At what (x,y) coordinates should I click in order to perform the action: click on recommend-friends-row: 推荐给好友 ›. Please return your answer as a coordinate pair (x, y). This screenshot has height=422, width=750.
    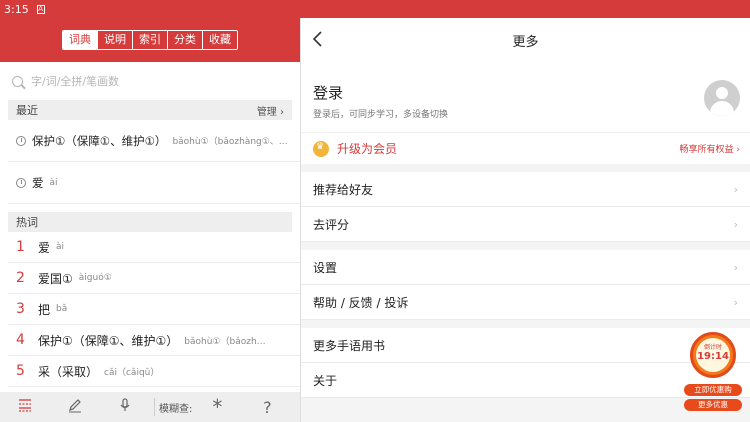
    Looking at the image, I should click on (525, 189).